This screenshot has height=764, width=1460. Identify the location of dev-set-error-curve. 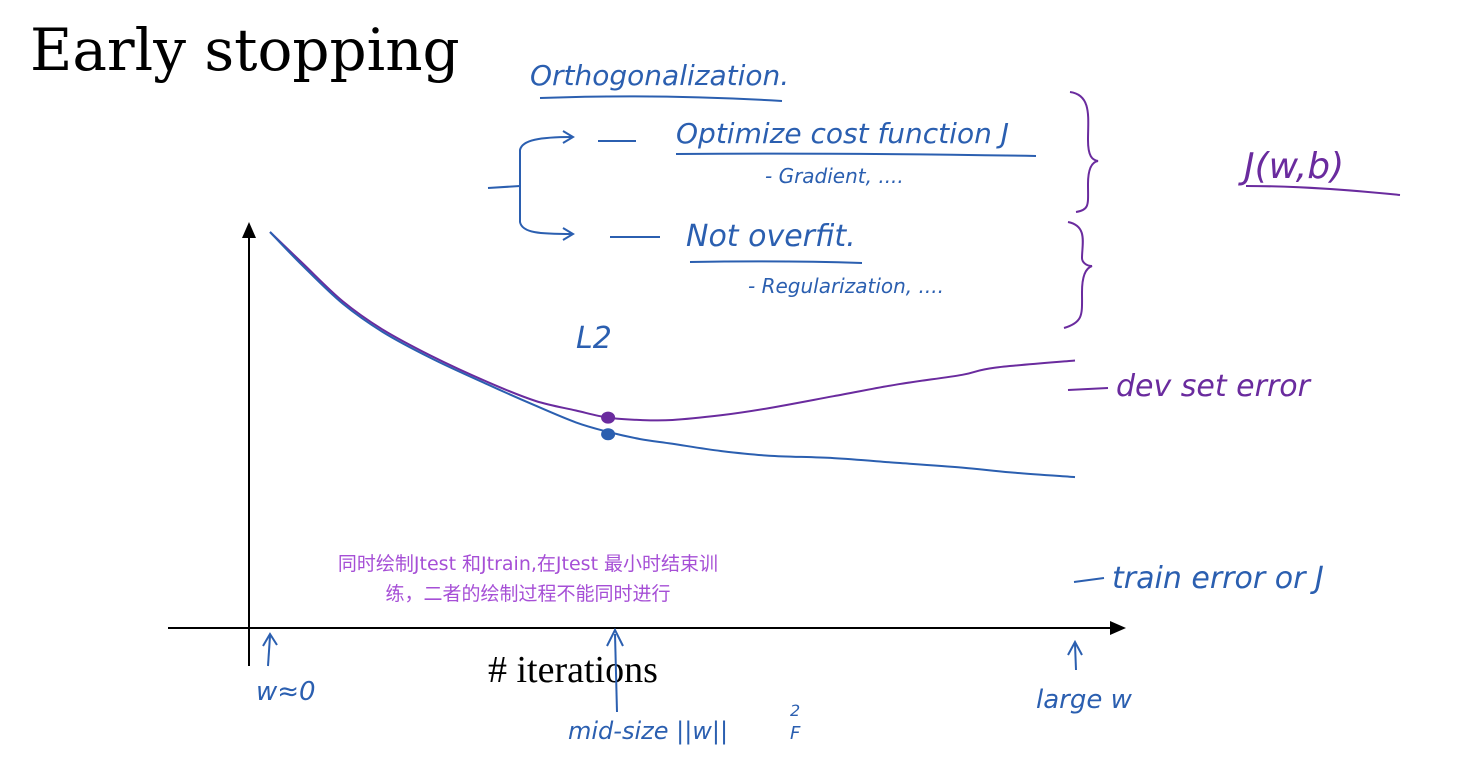
(672, 326).